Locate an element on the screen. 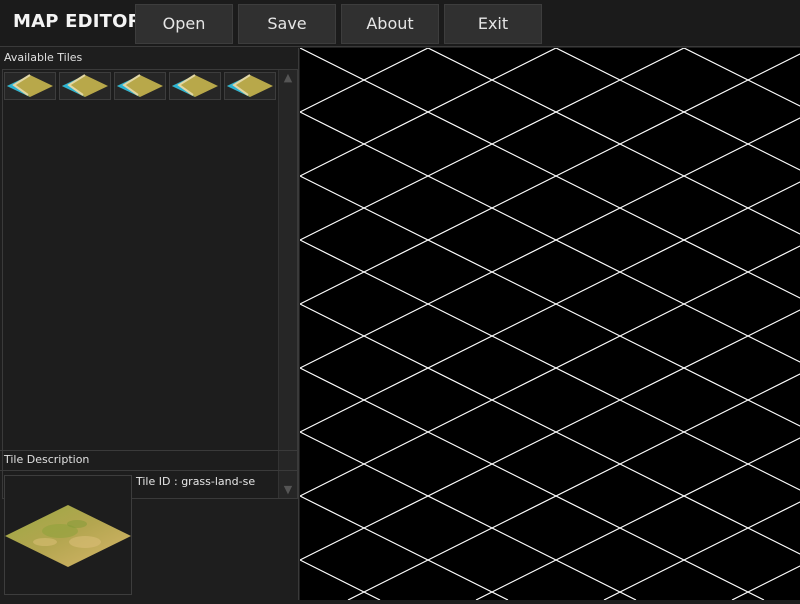 This screenshot has height=604, width=800. grass-tile-preview-image is located at coordinates (68, 536).